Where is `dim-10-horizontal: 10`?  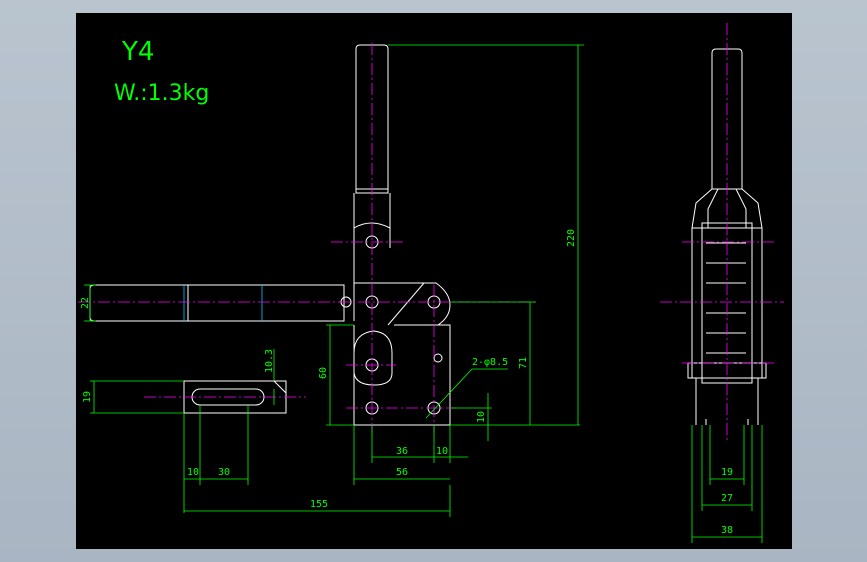 dim-10-horizontal: 10 is located at coordinates (442, 451).